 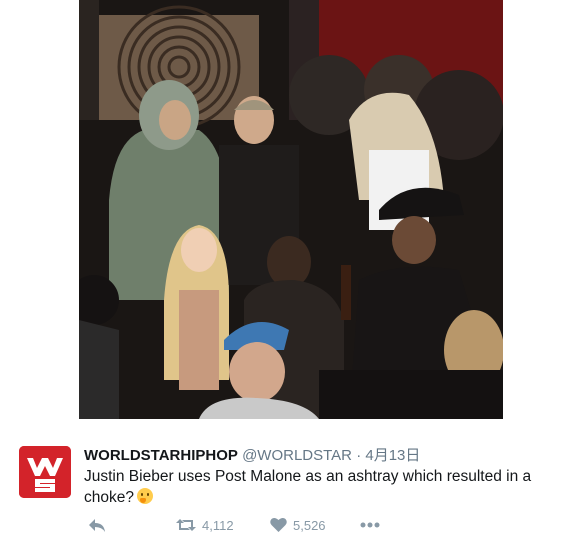 I want to click on tweet-actions: 4,112 5,526, so click(x=248, y=527).